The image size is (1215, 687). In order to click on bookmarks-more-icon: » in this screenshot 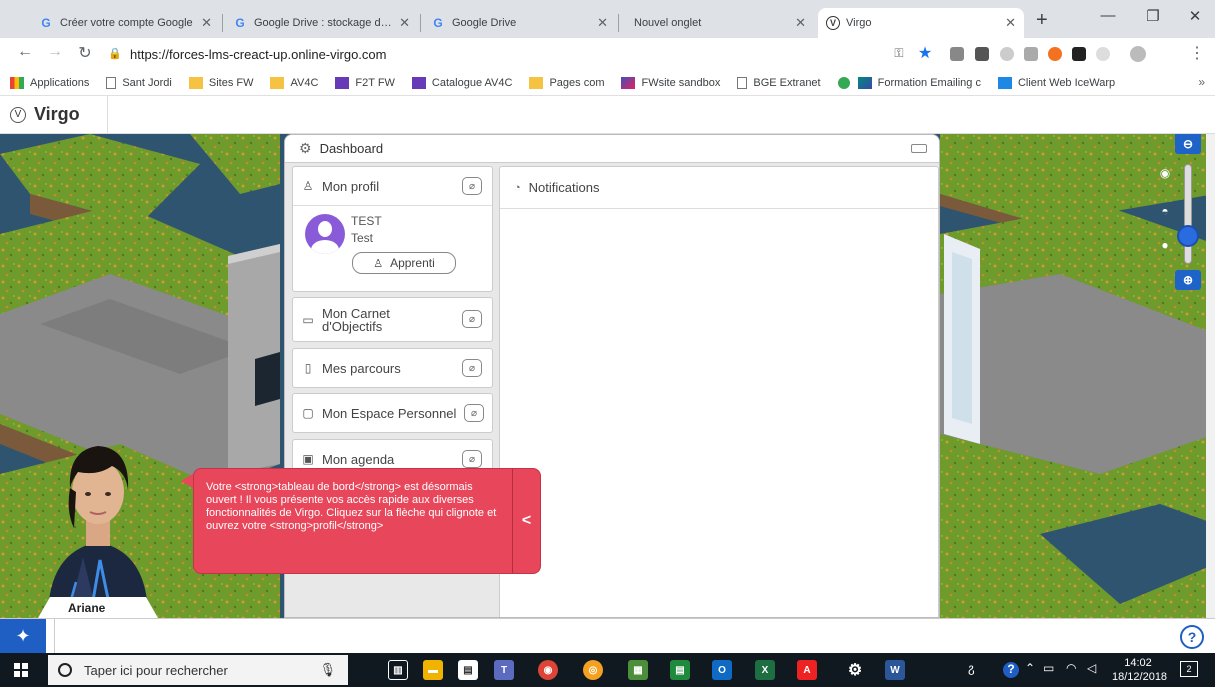, I will do `click(1201, 82)`.